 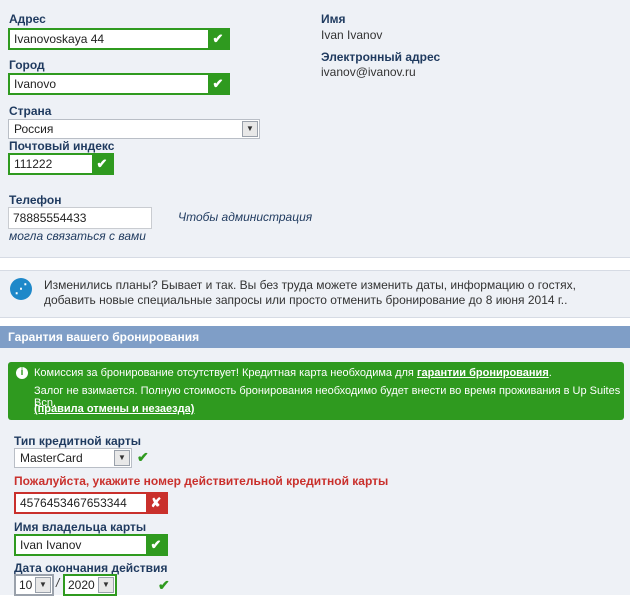 I want to click on name-value: Ivan Ivanov, so click(x=352, y=35).